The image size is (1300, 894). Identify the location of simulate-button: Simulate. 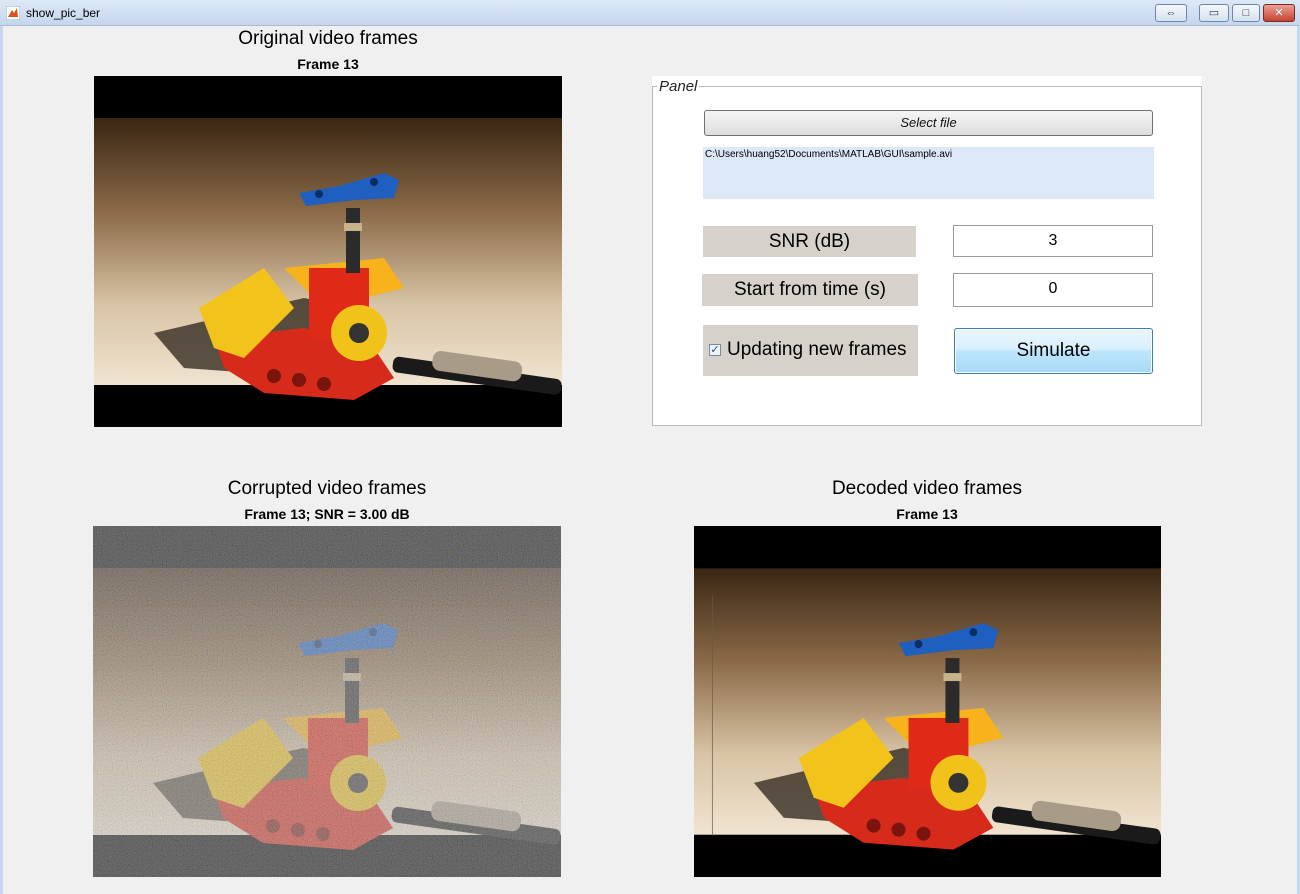
(1053, 351).